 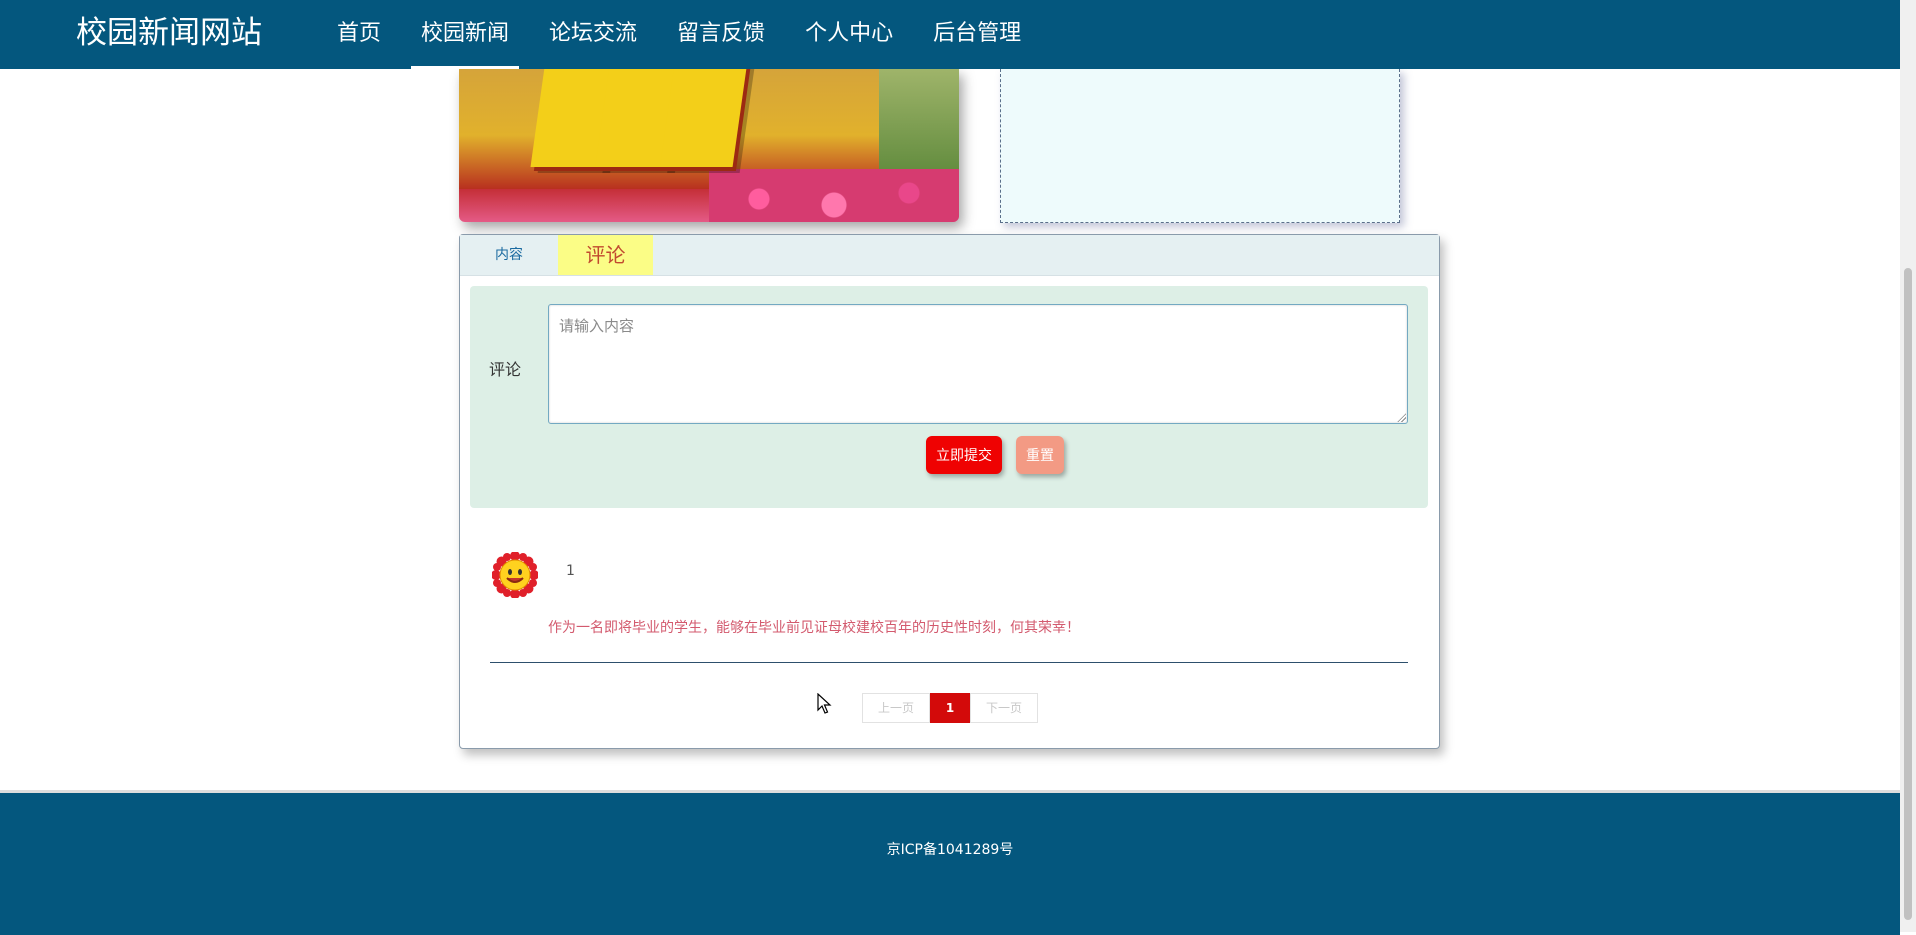 I want to click on comment-form: 评论 立即提交 重置, so click(x=949, y=397).